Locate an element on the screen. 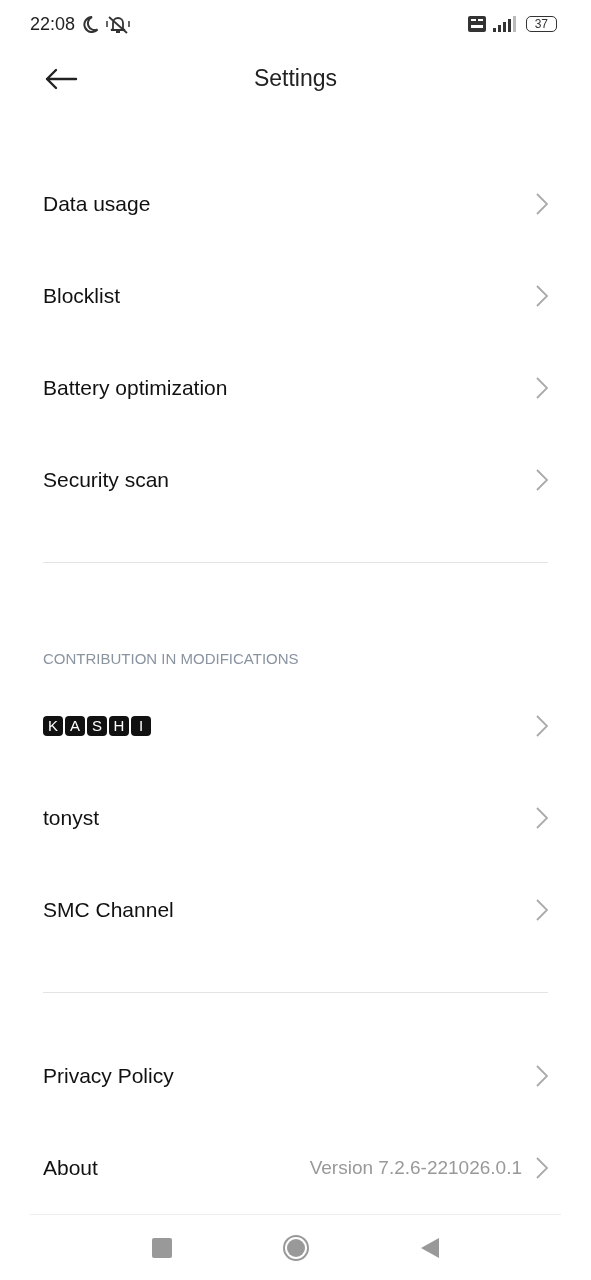 The width and height of the screenshot is (591, 1280). row-label: Security scan is located at coordinates (106, 480).